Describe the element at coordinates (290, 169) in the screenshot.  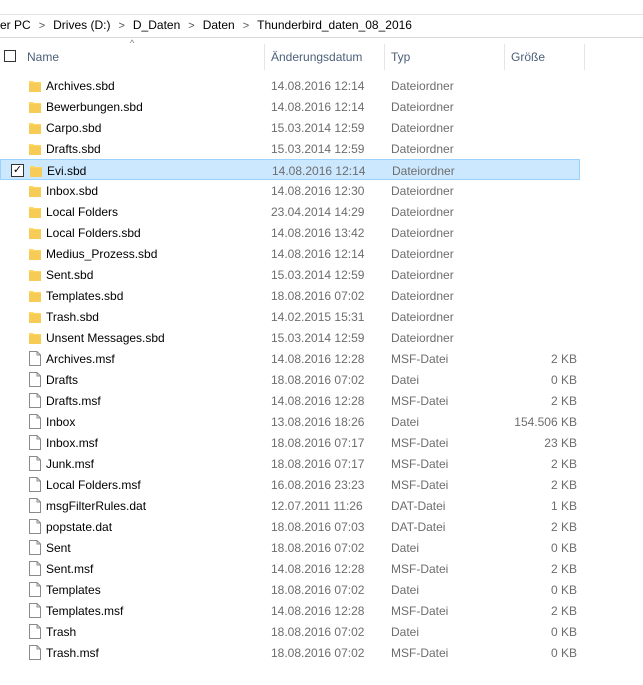
I see `folder-row: ✓ Evi.sbd 14.08.2016 12:14 Dateiordner` at that location.